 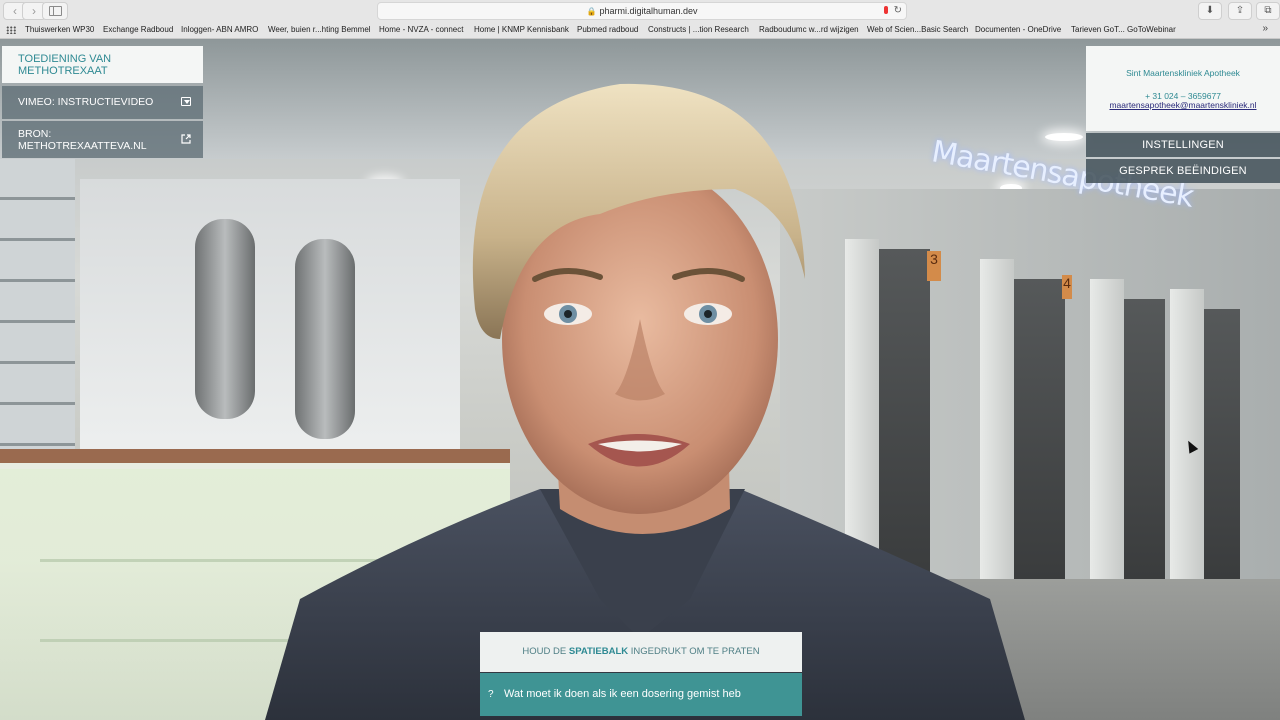 I want to click on pharmacy-name: Sint Maartenskliniek Apotheek, so click(x=1183, y=73).